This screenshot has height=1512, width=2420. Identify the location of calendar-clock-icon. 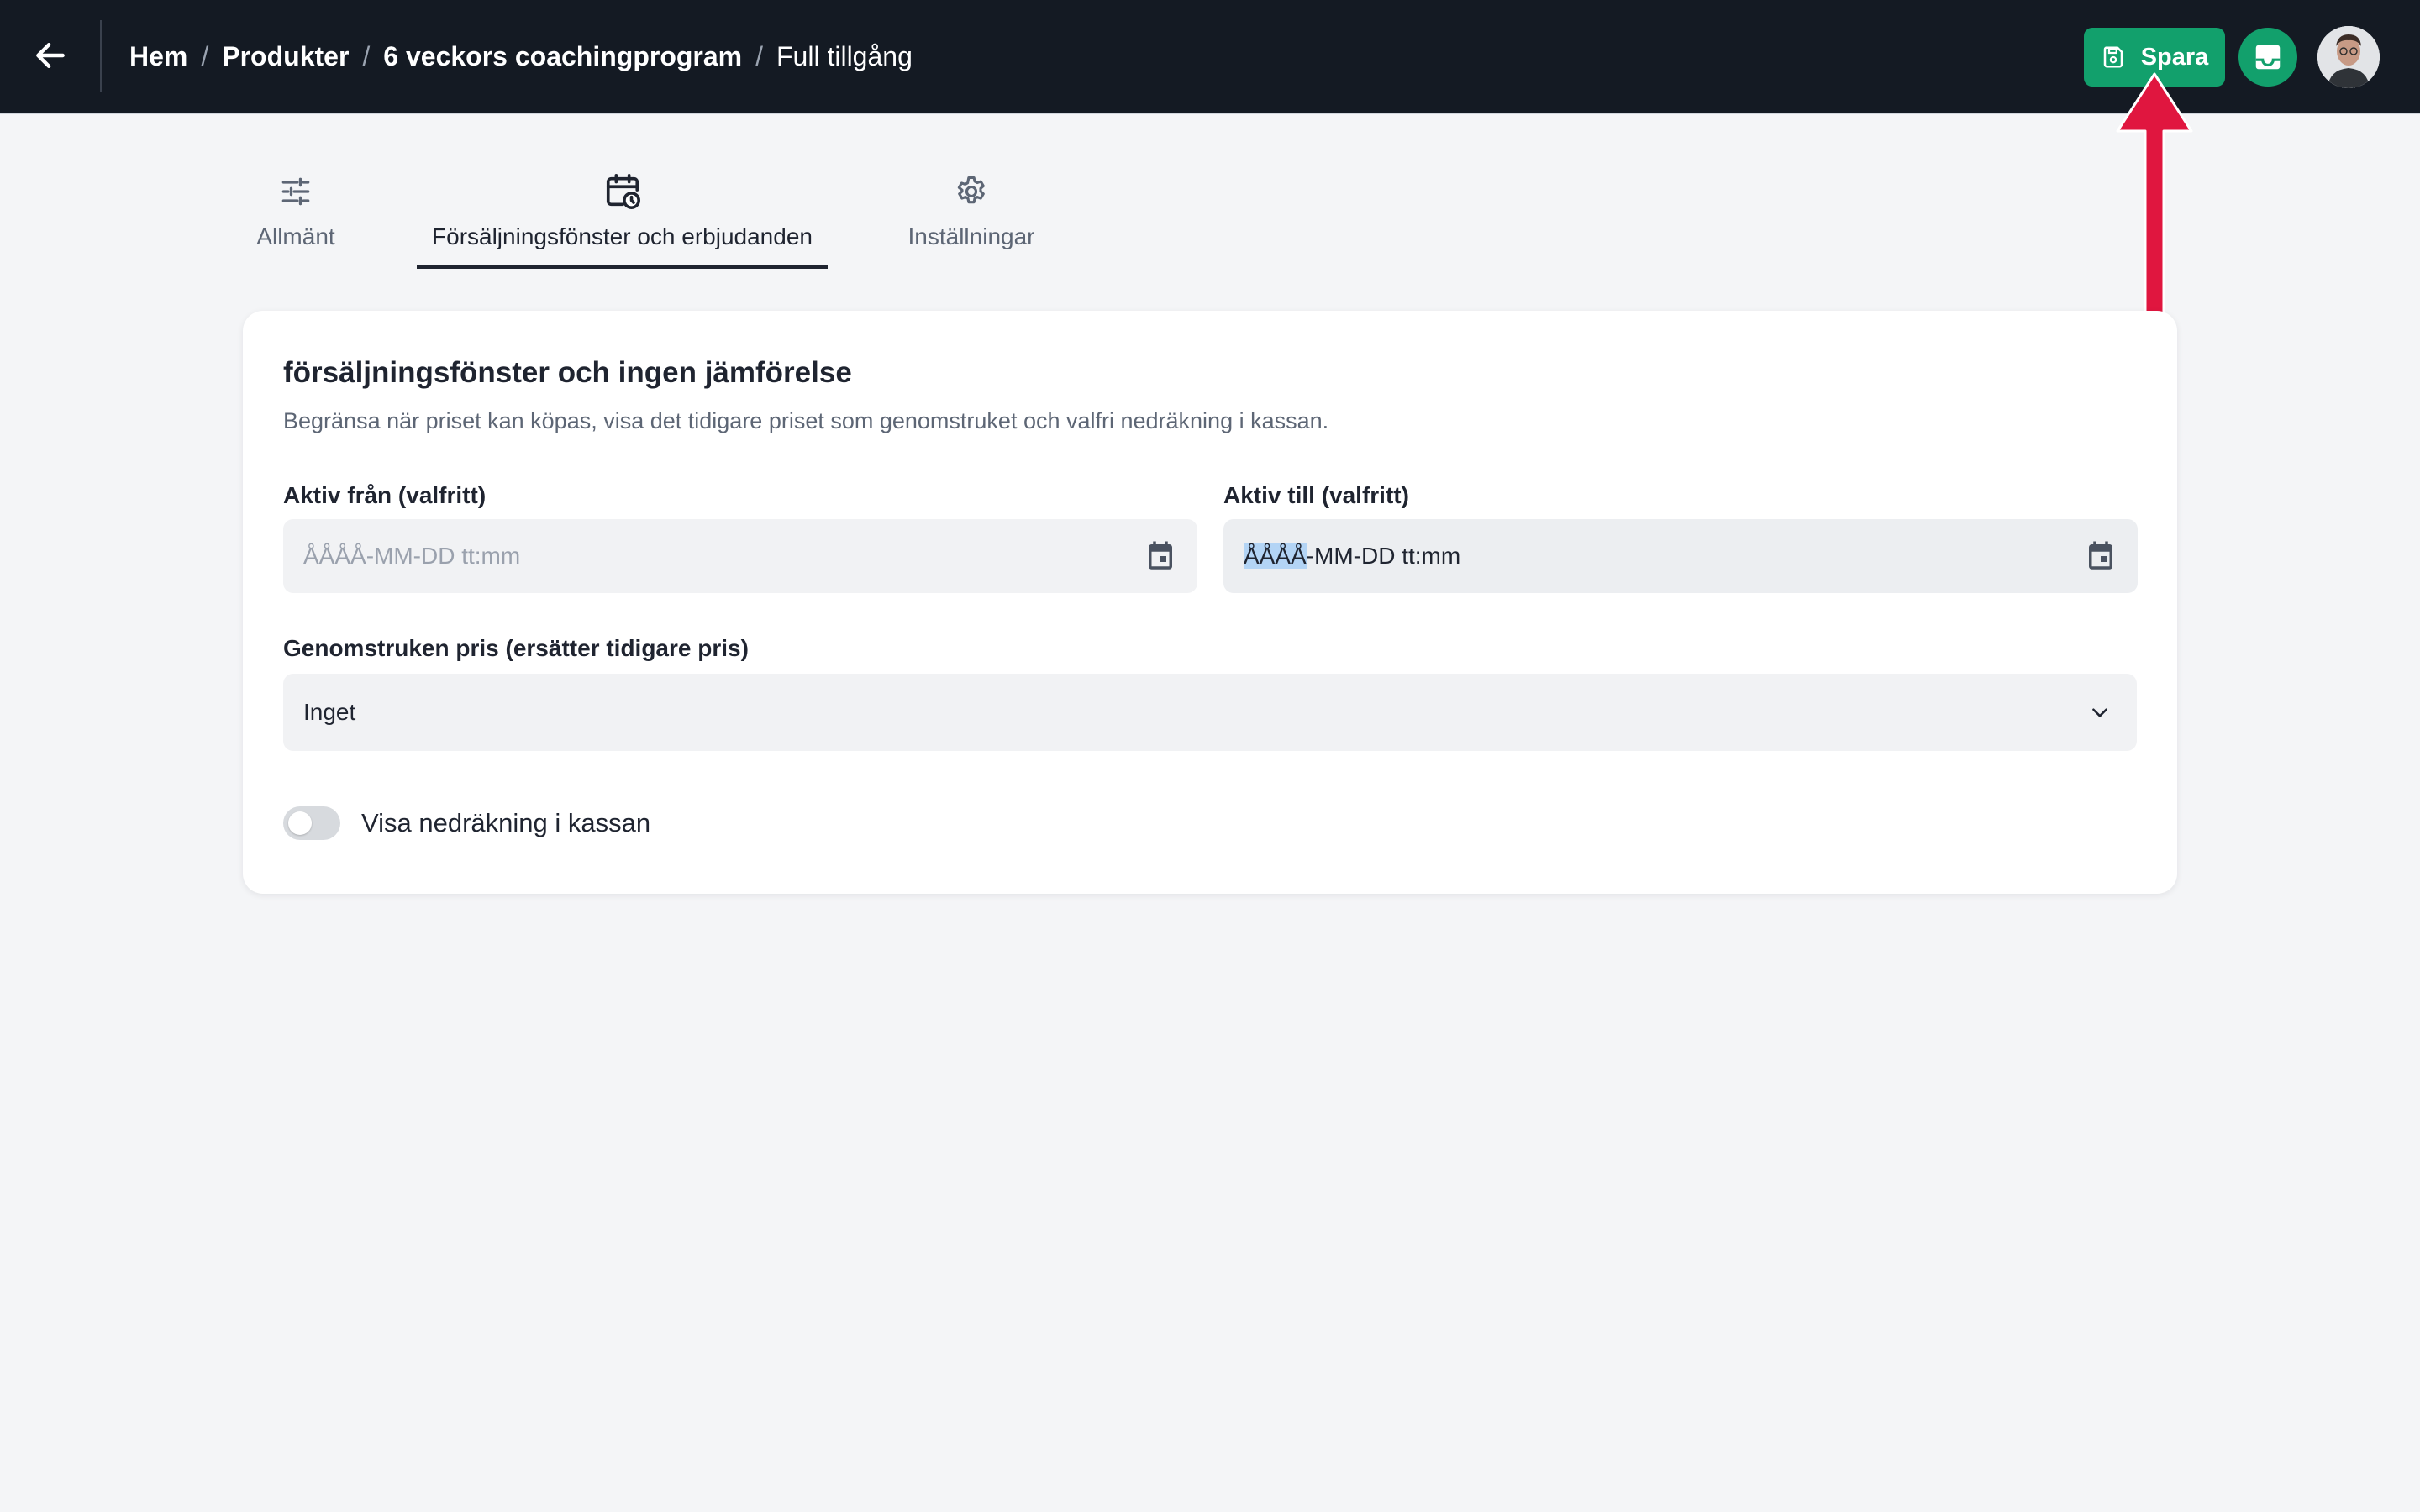
(623, 191).